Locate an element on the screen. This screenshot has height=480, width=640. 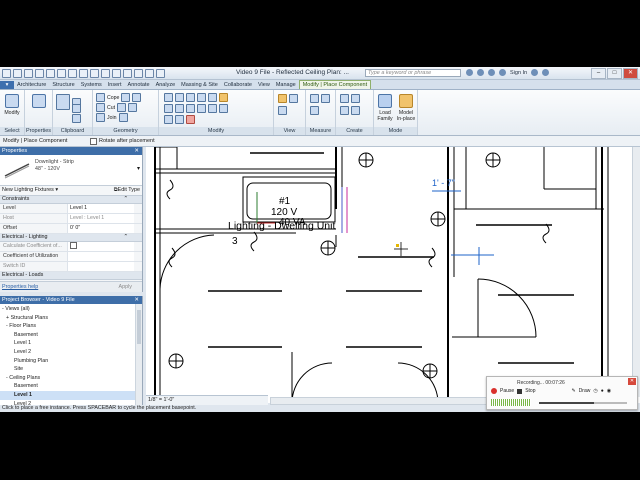
wall-joins-icon is located at coordinates (137, 97).